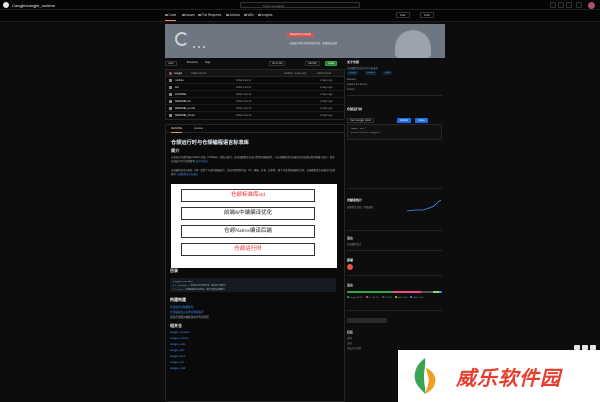  I want to click on topic-tag: stdlib, so click(388, 73).